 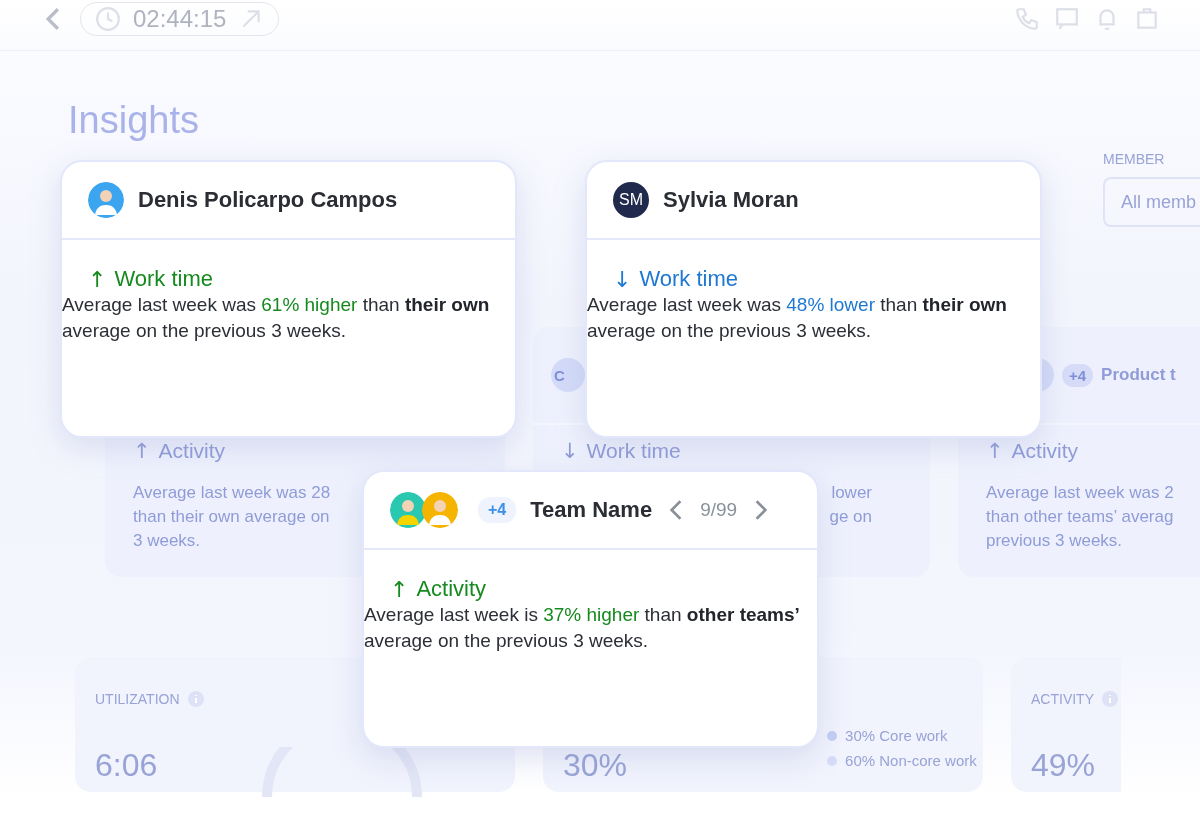 What do you see at coordinates (851, 493) in the screenshot?
I see `insight-text: lower` at bounding box center [851, 493].